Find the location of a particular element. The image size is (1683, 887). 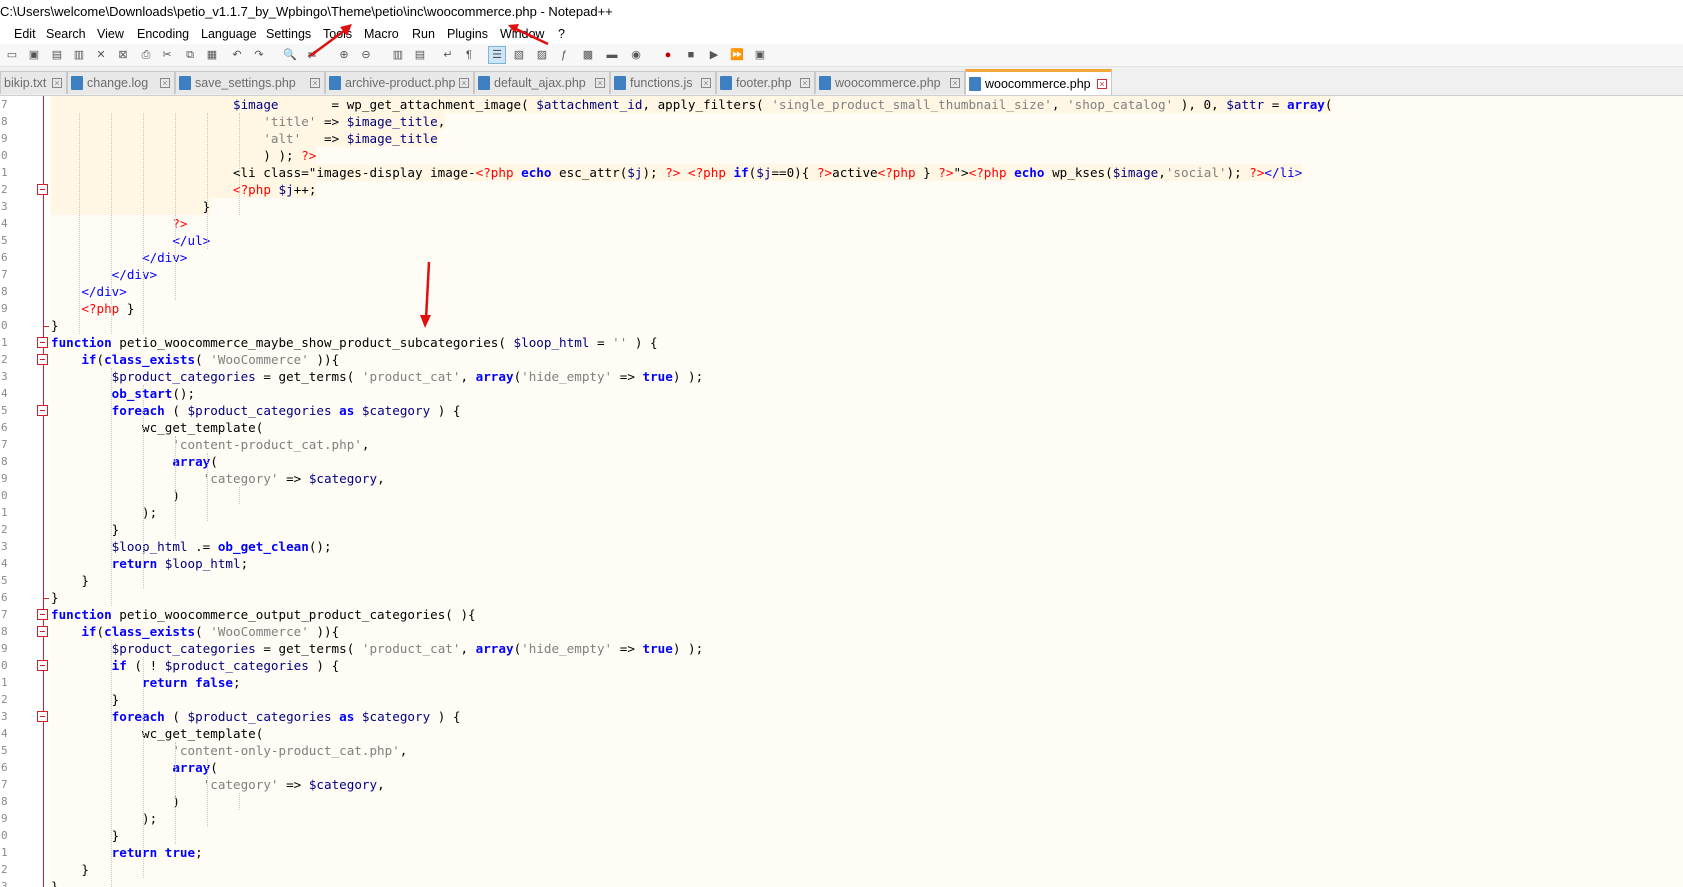

menu-window: Window is located at coordinates (522, 34).